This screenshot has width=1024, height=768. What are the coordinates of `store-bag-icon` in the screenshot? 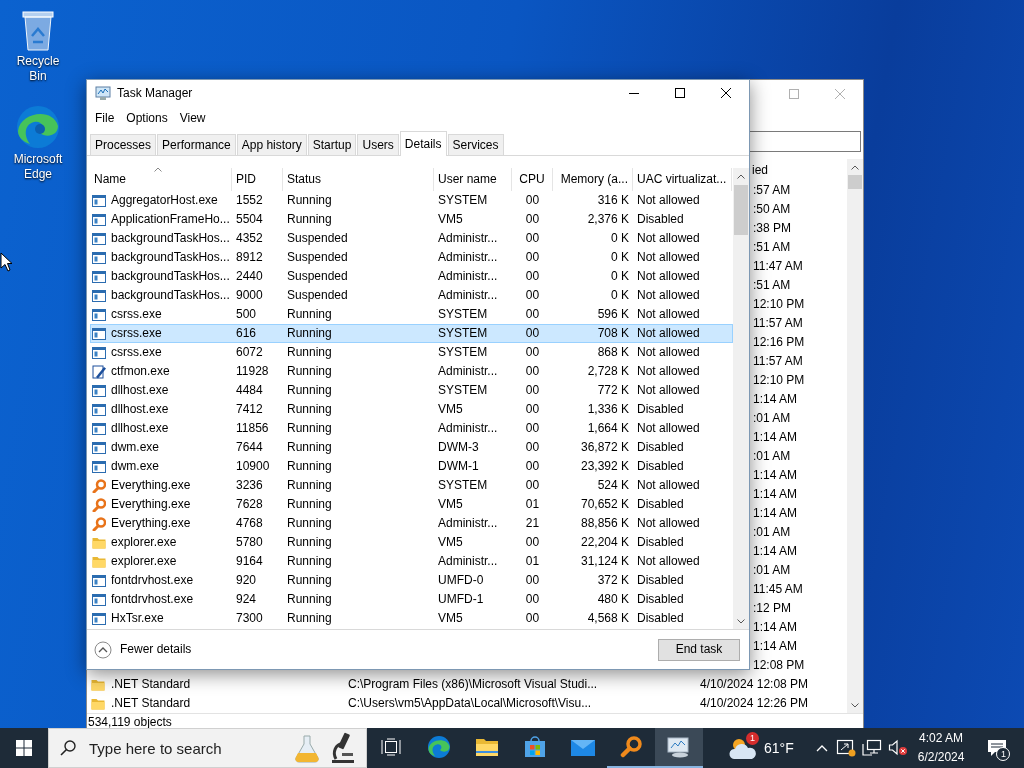 It's located at (535, 747).